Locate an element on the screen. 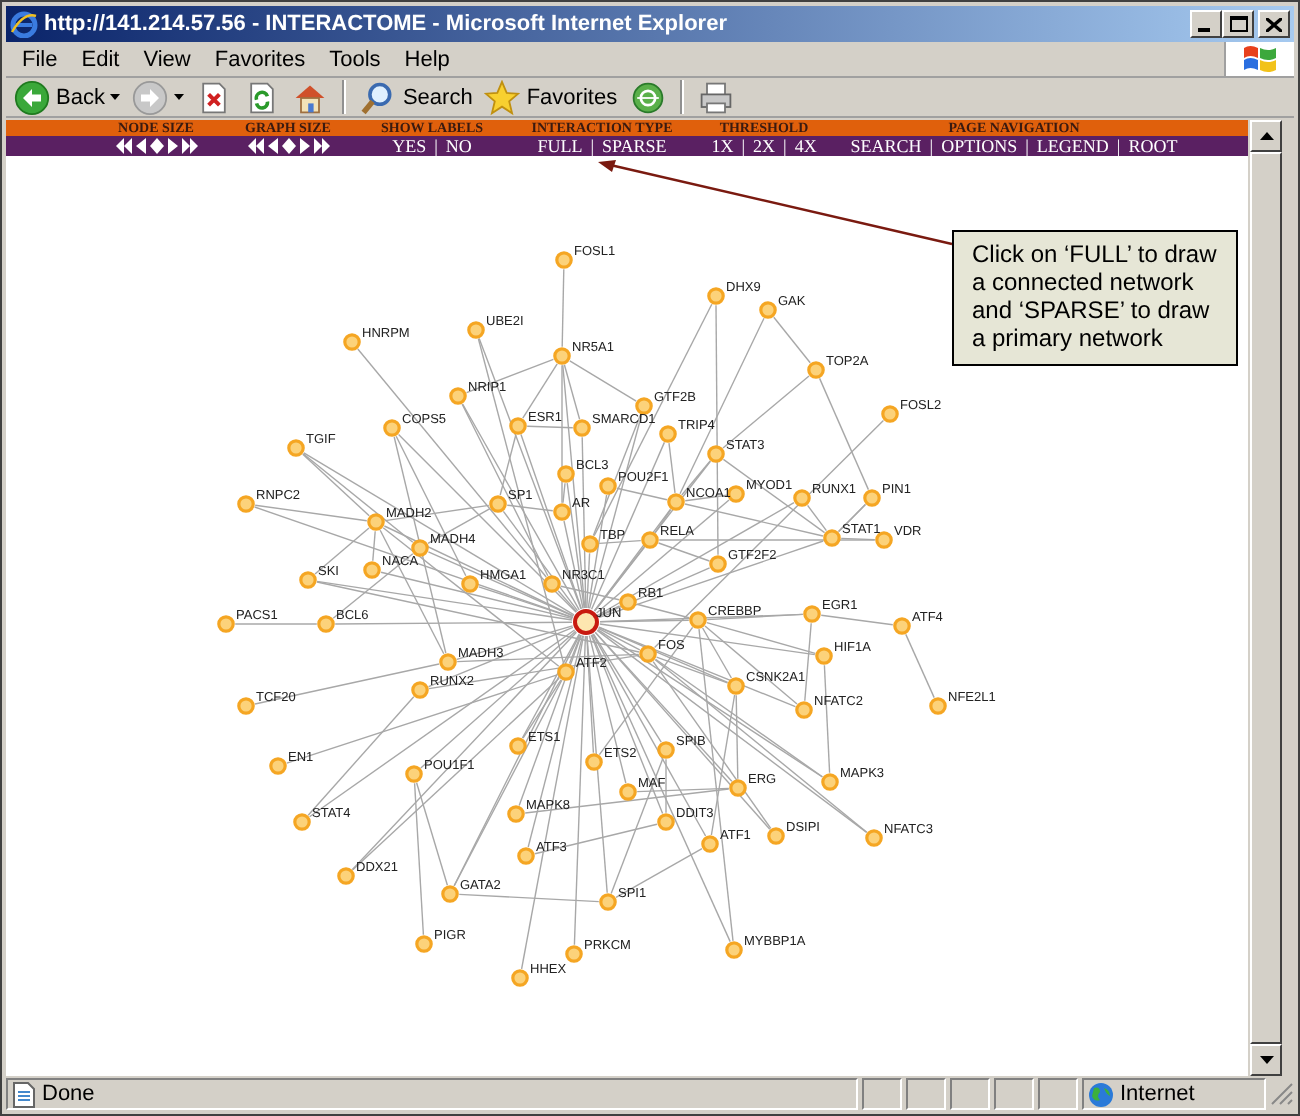  nav-link: OPTIONS is located at coordinates (979, 146).